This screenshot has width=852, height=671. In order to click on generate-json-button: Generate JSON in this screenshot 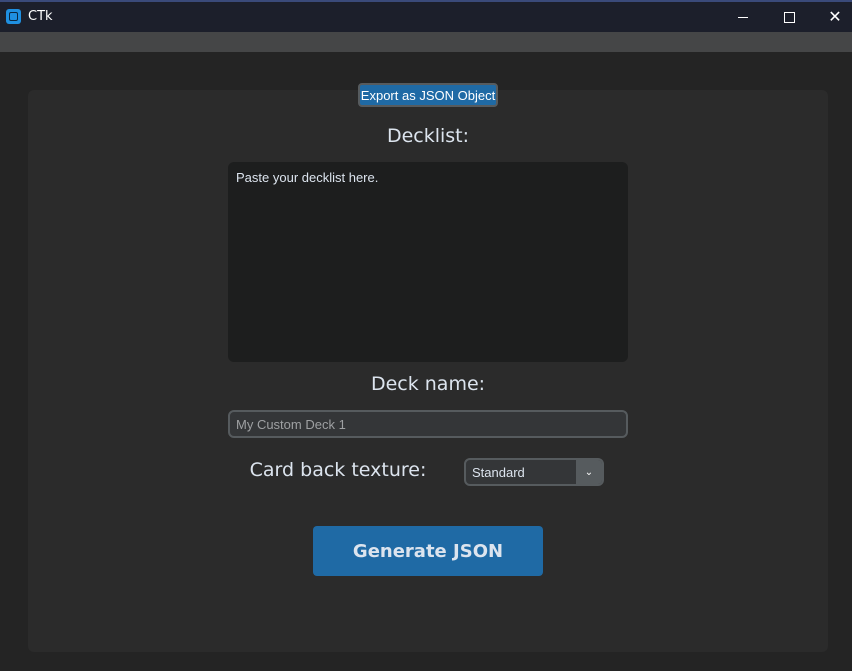, I will do `click(428, 551)`.